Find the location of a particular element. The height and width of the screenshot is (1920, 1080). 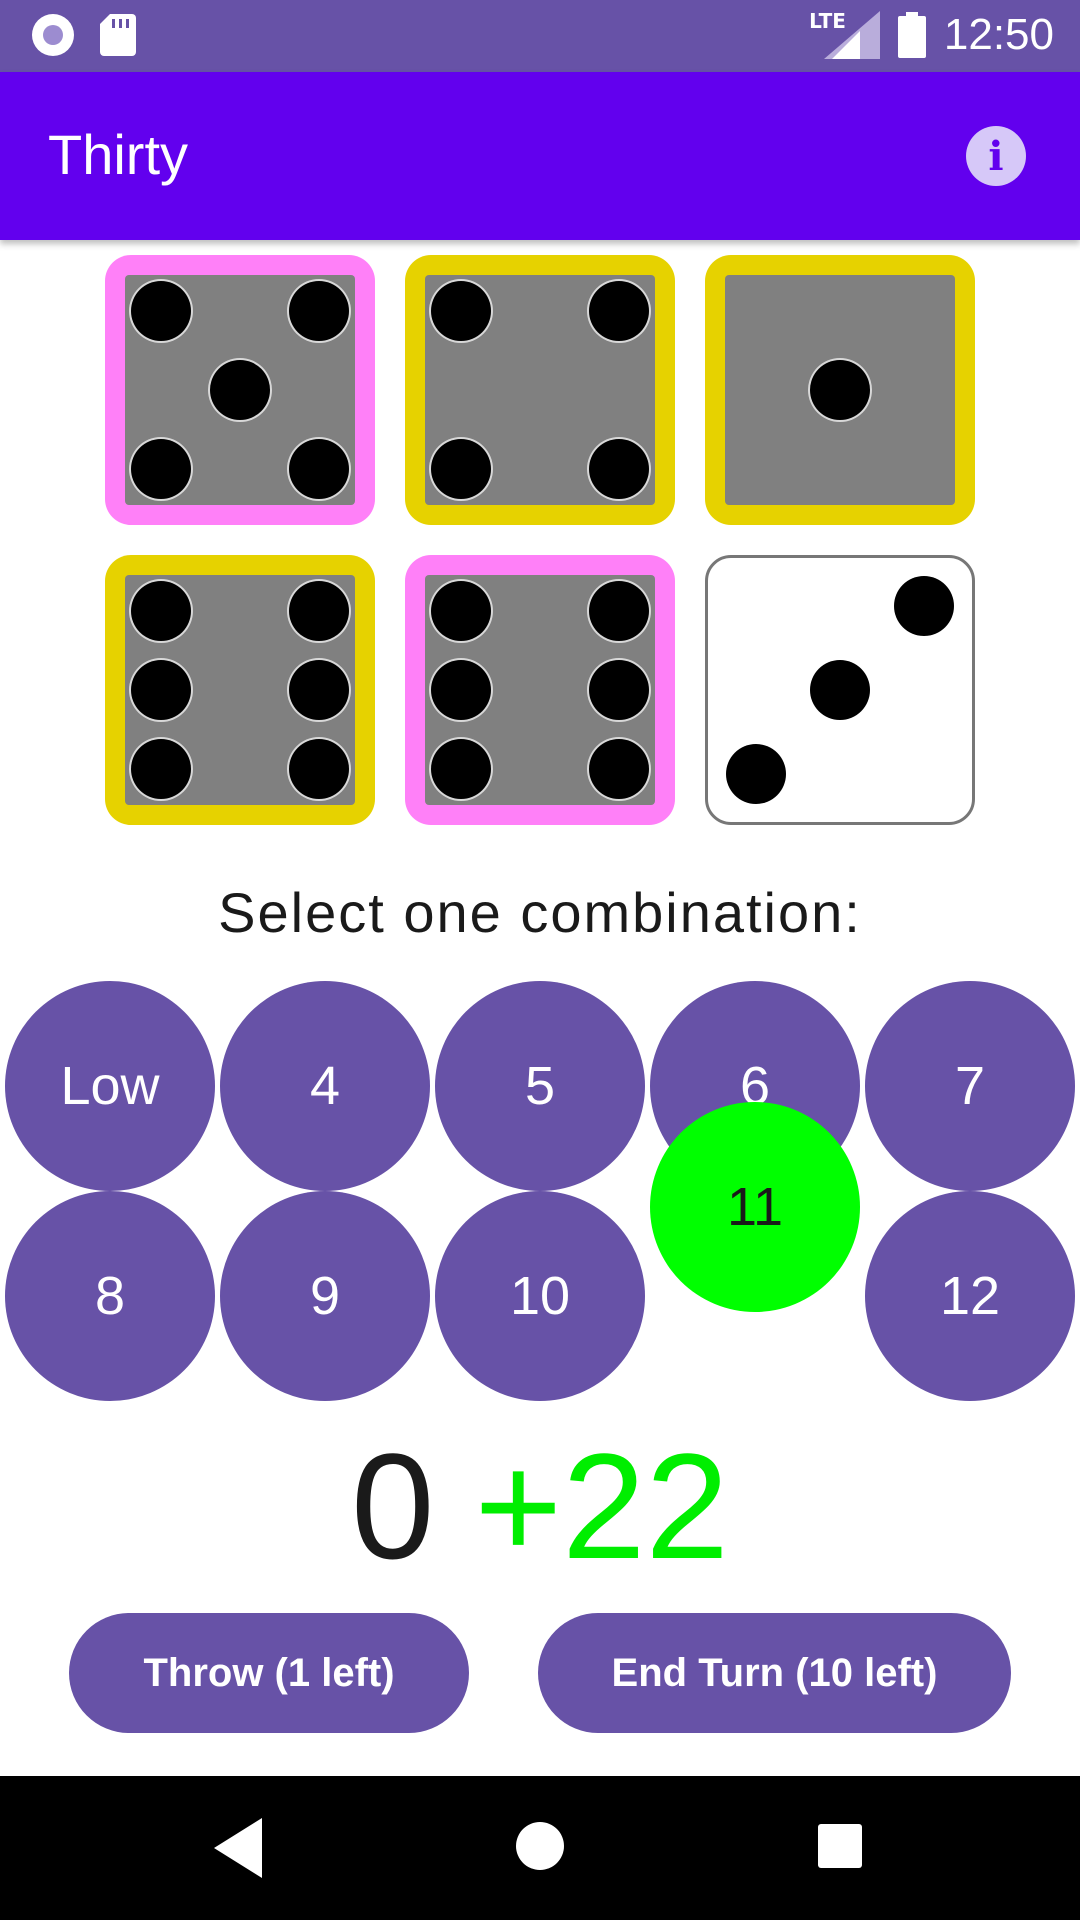

back-icon is located at coordinates (238, 1848).